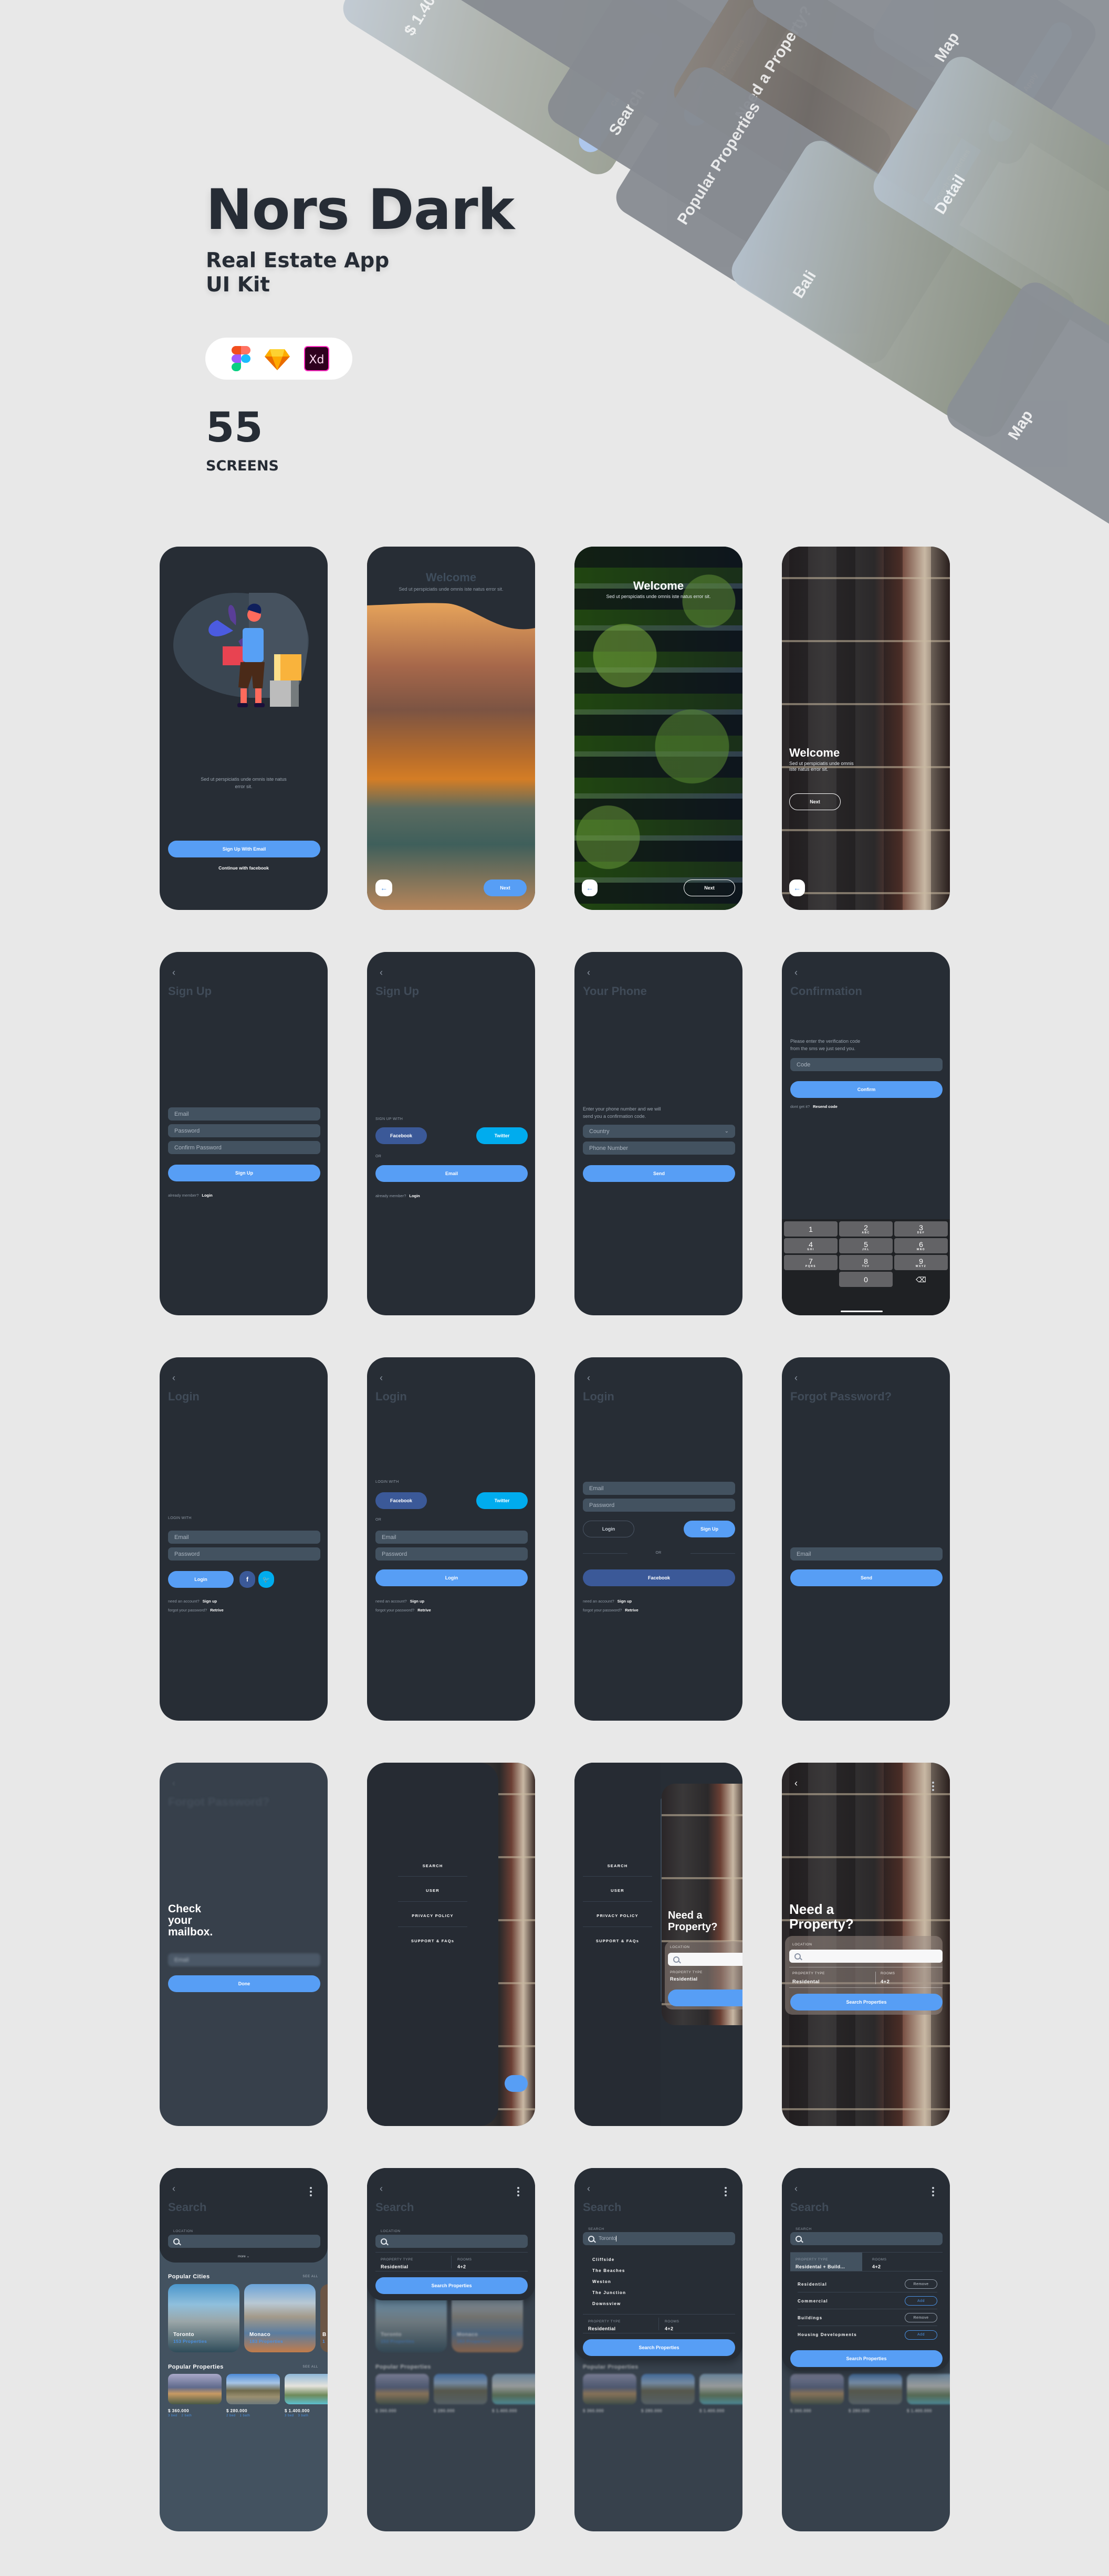 The image size is (1109, 2576). I want to click on send-button: Send, so click(867, 1577).